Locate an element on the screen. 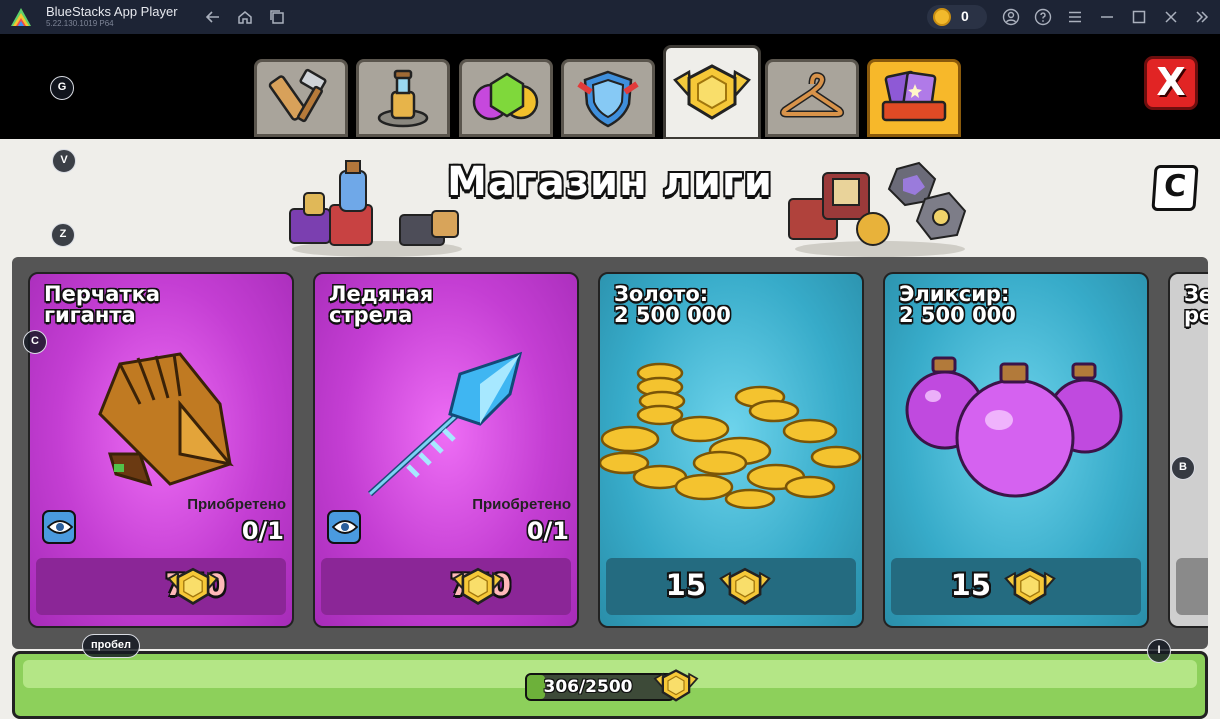  shop-item-elixir: Эликсир: 2 500 000 15 is located at coordinates (1016, 450).